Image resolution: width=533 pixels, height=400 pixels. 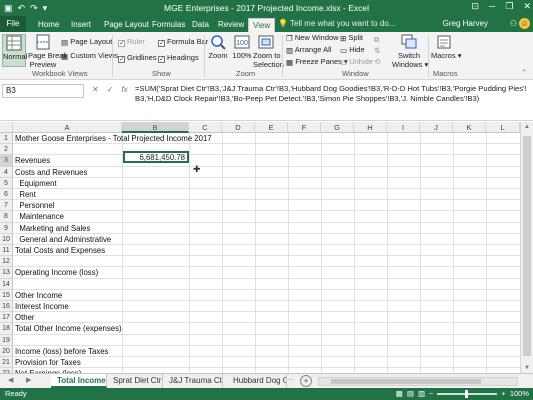 I want to click on zoom-out-button: −, so click(x=431, y=394).